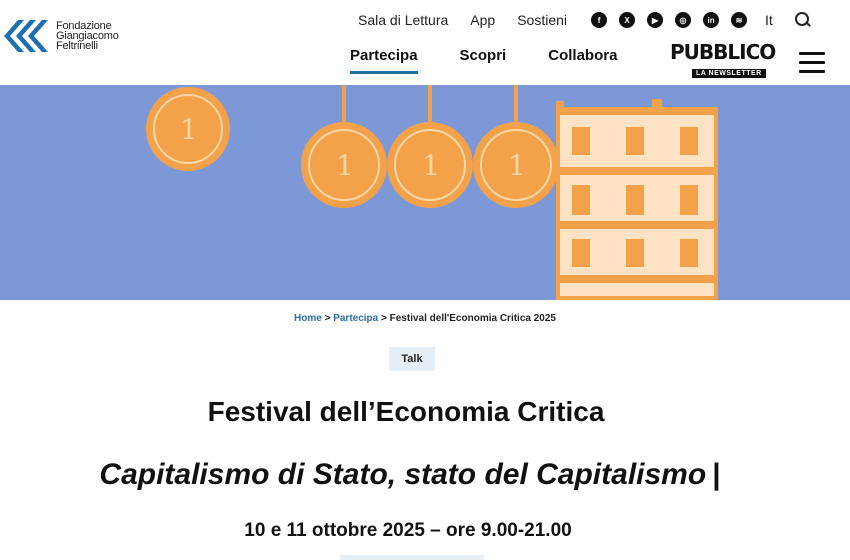  Describe the element at coordinates (739, 20) in the screenshot. I see `spotify-icon: ≋` at that location.